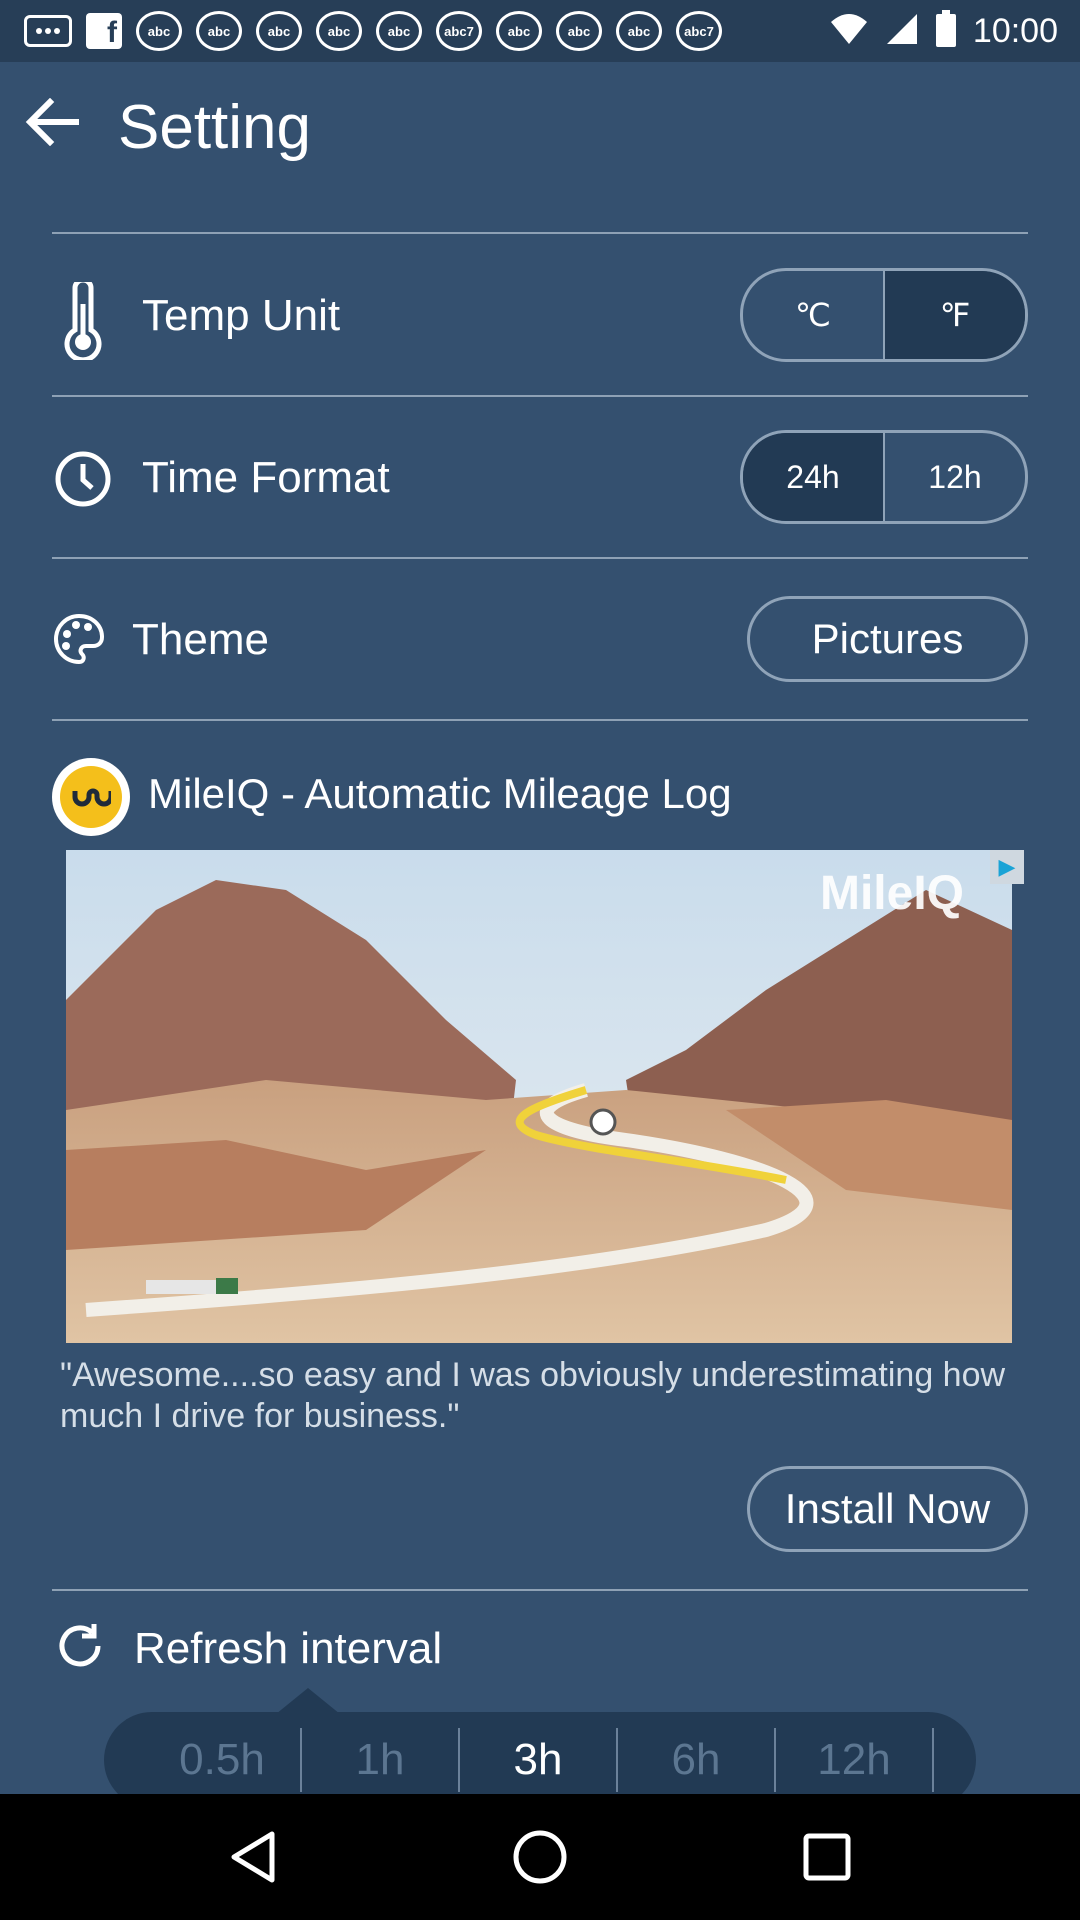 The width and height of the screenshot is (1080, 1920). I want to click on nav-home-button, so click(540, 1857).